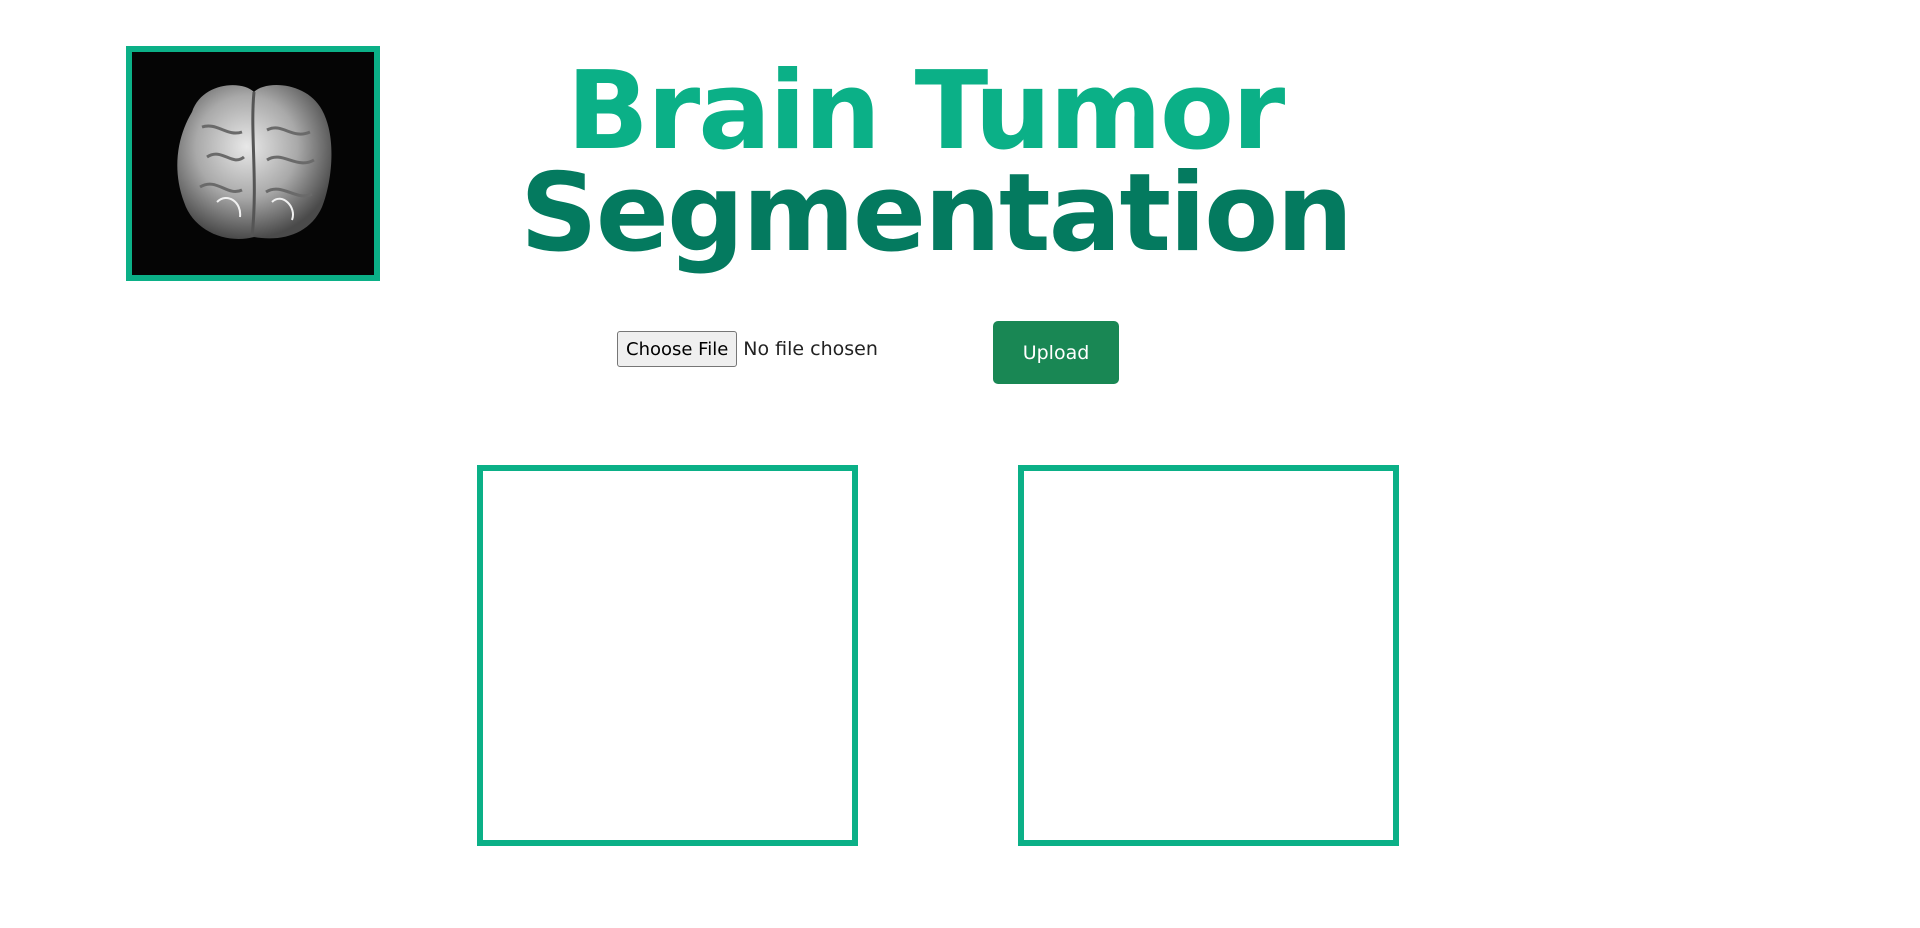  I want to click on logo, so click(253, 163).